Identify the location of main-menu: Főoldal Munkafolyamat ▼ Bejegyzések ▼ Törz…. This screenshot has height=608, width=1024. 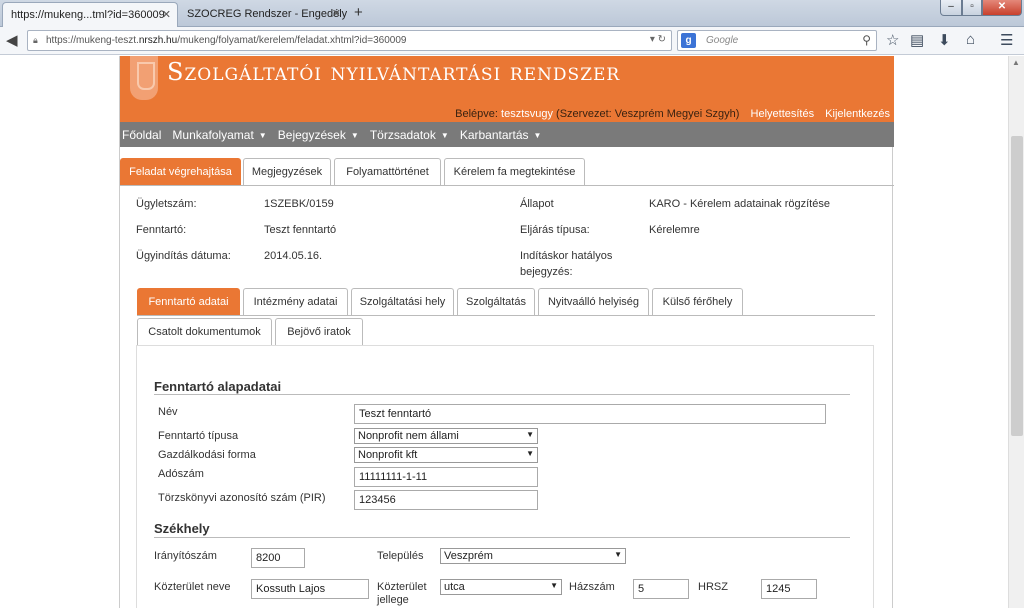
(507, 134).